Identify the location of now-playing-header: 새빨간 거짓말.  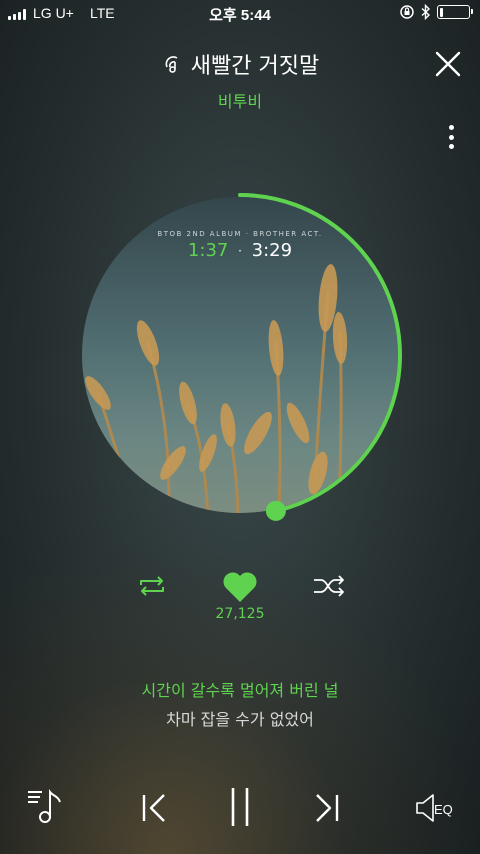
(240, 64).